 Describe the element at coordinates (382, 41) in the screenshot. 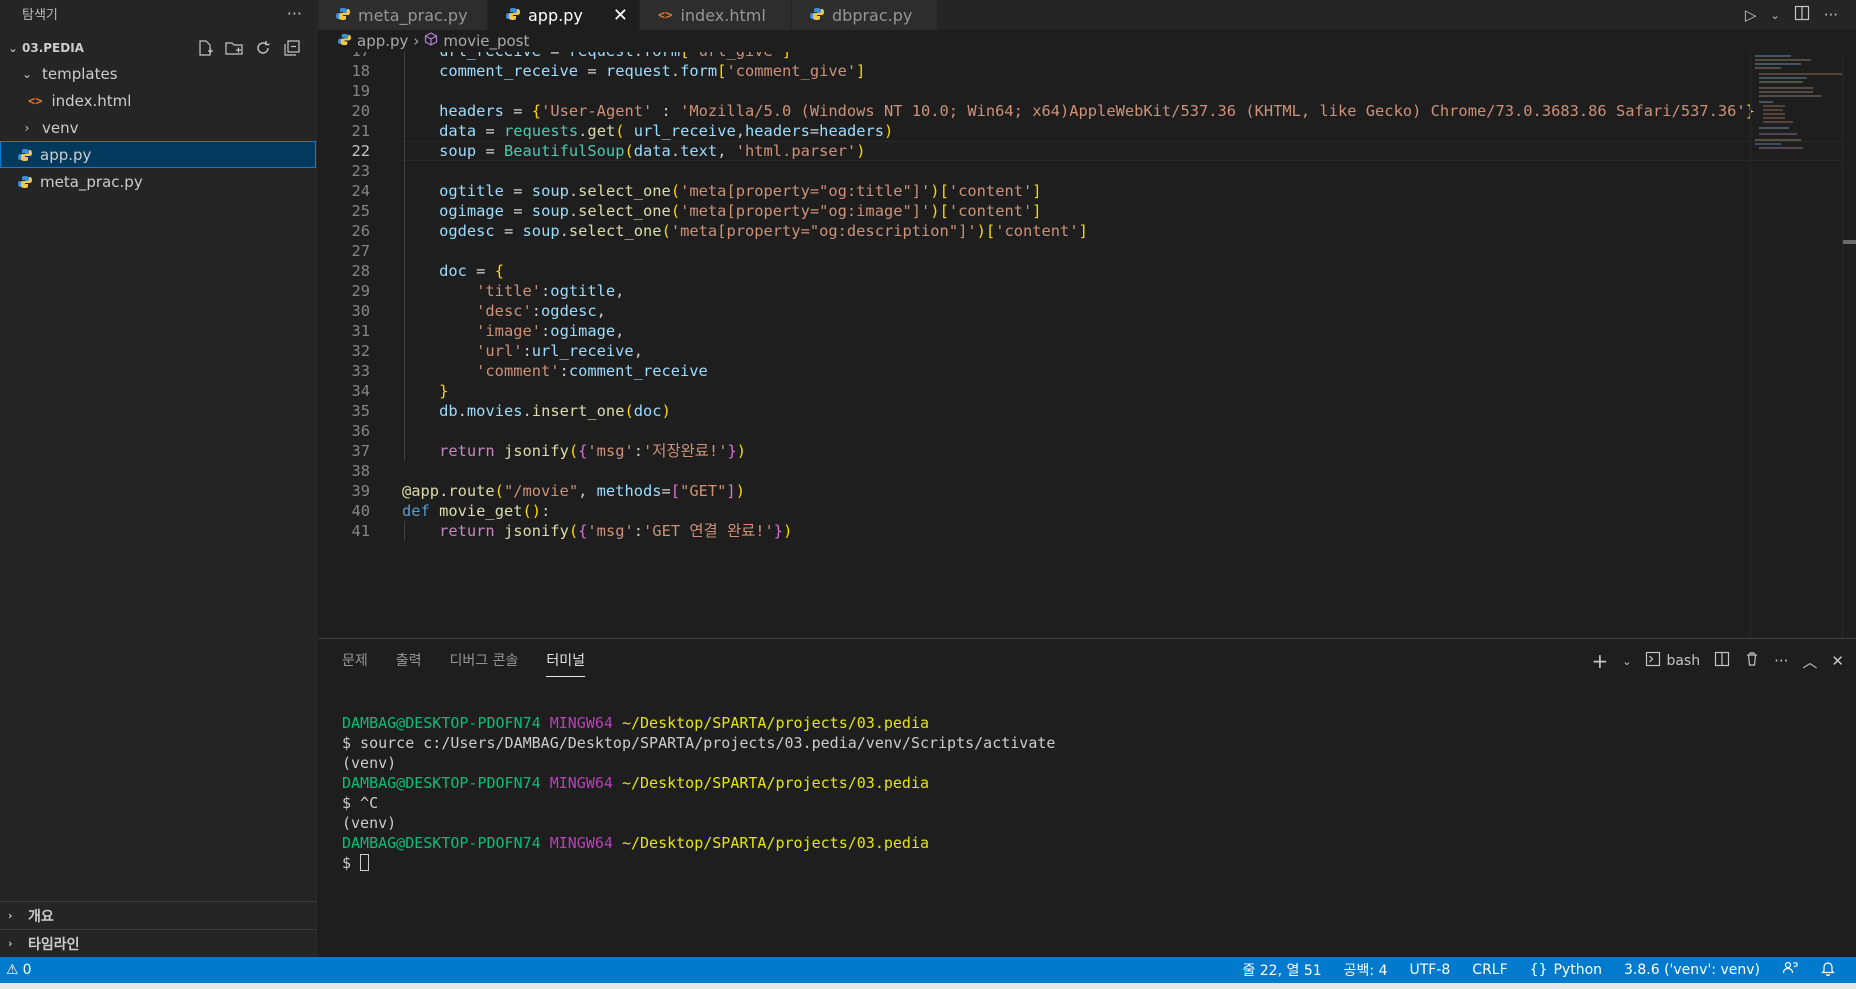

I see `breadcrumb-file: app.py` at that location.